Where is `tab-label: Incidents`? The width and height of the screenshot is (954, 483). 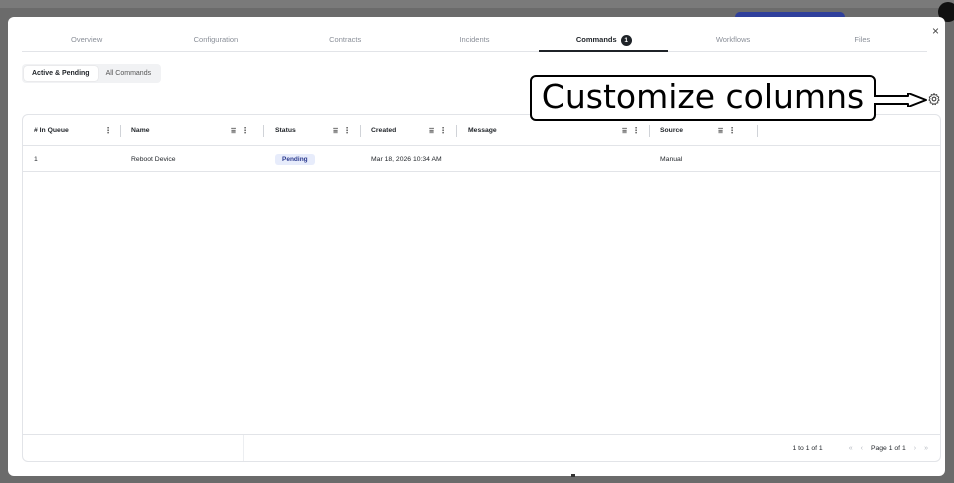
tab-label: Incidents is located at coordinates (474, 39).